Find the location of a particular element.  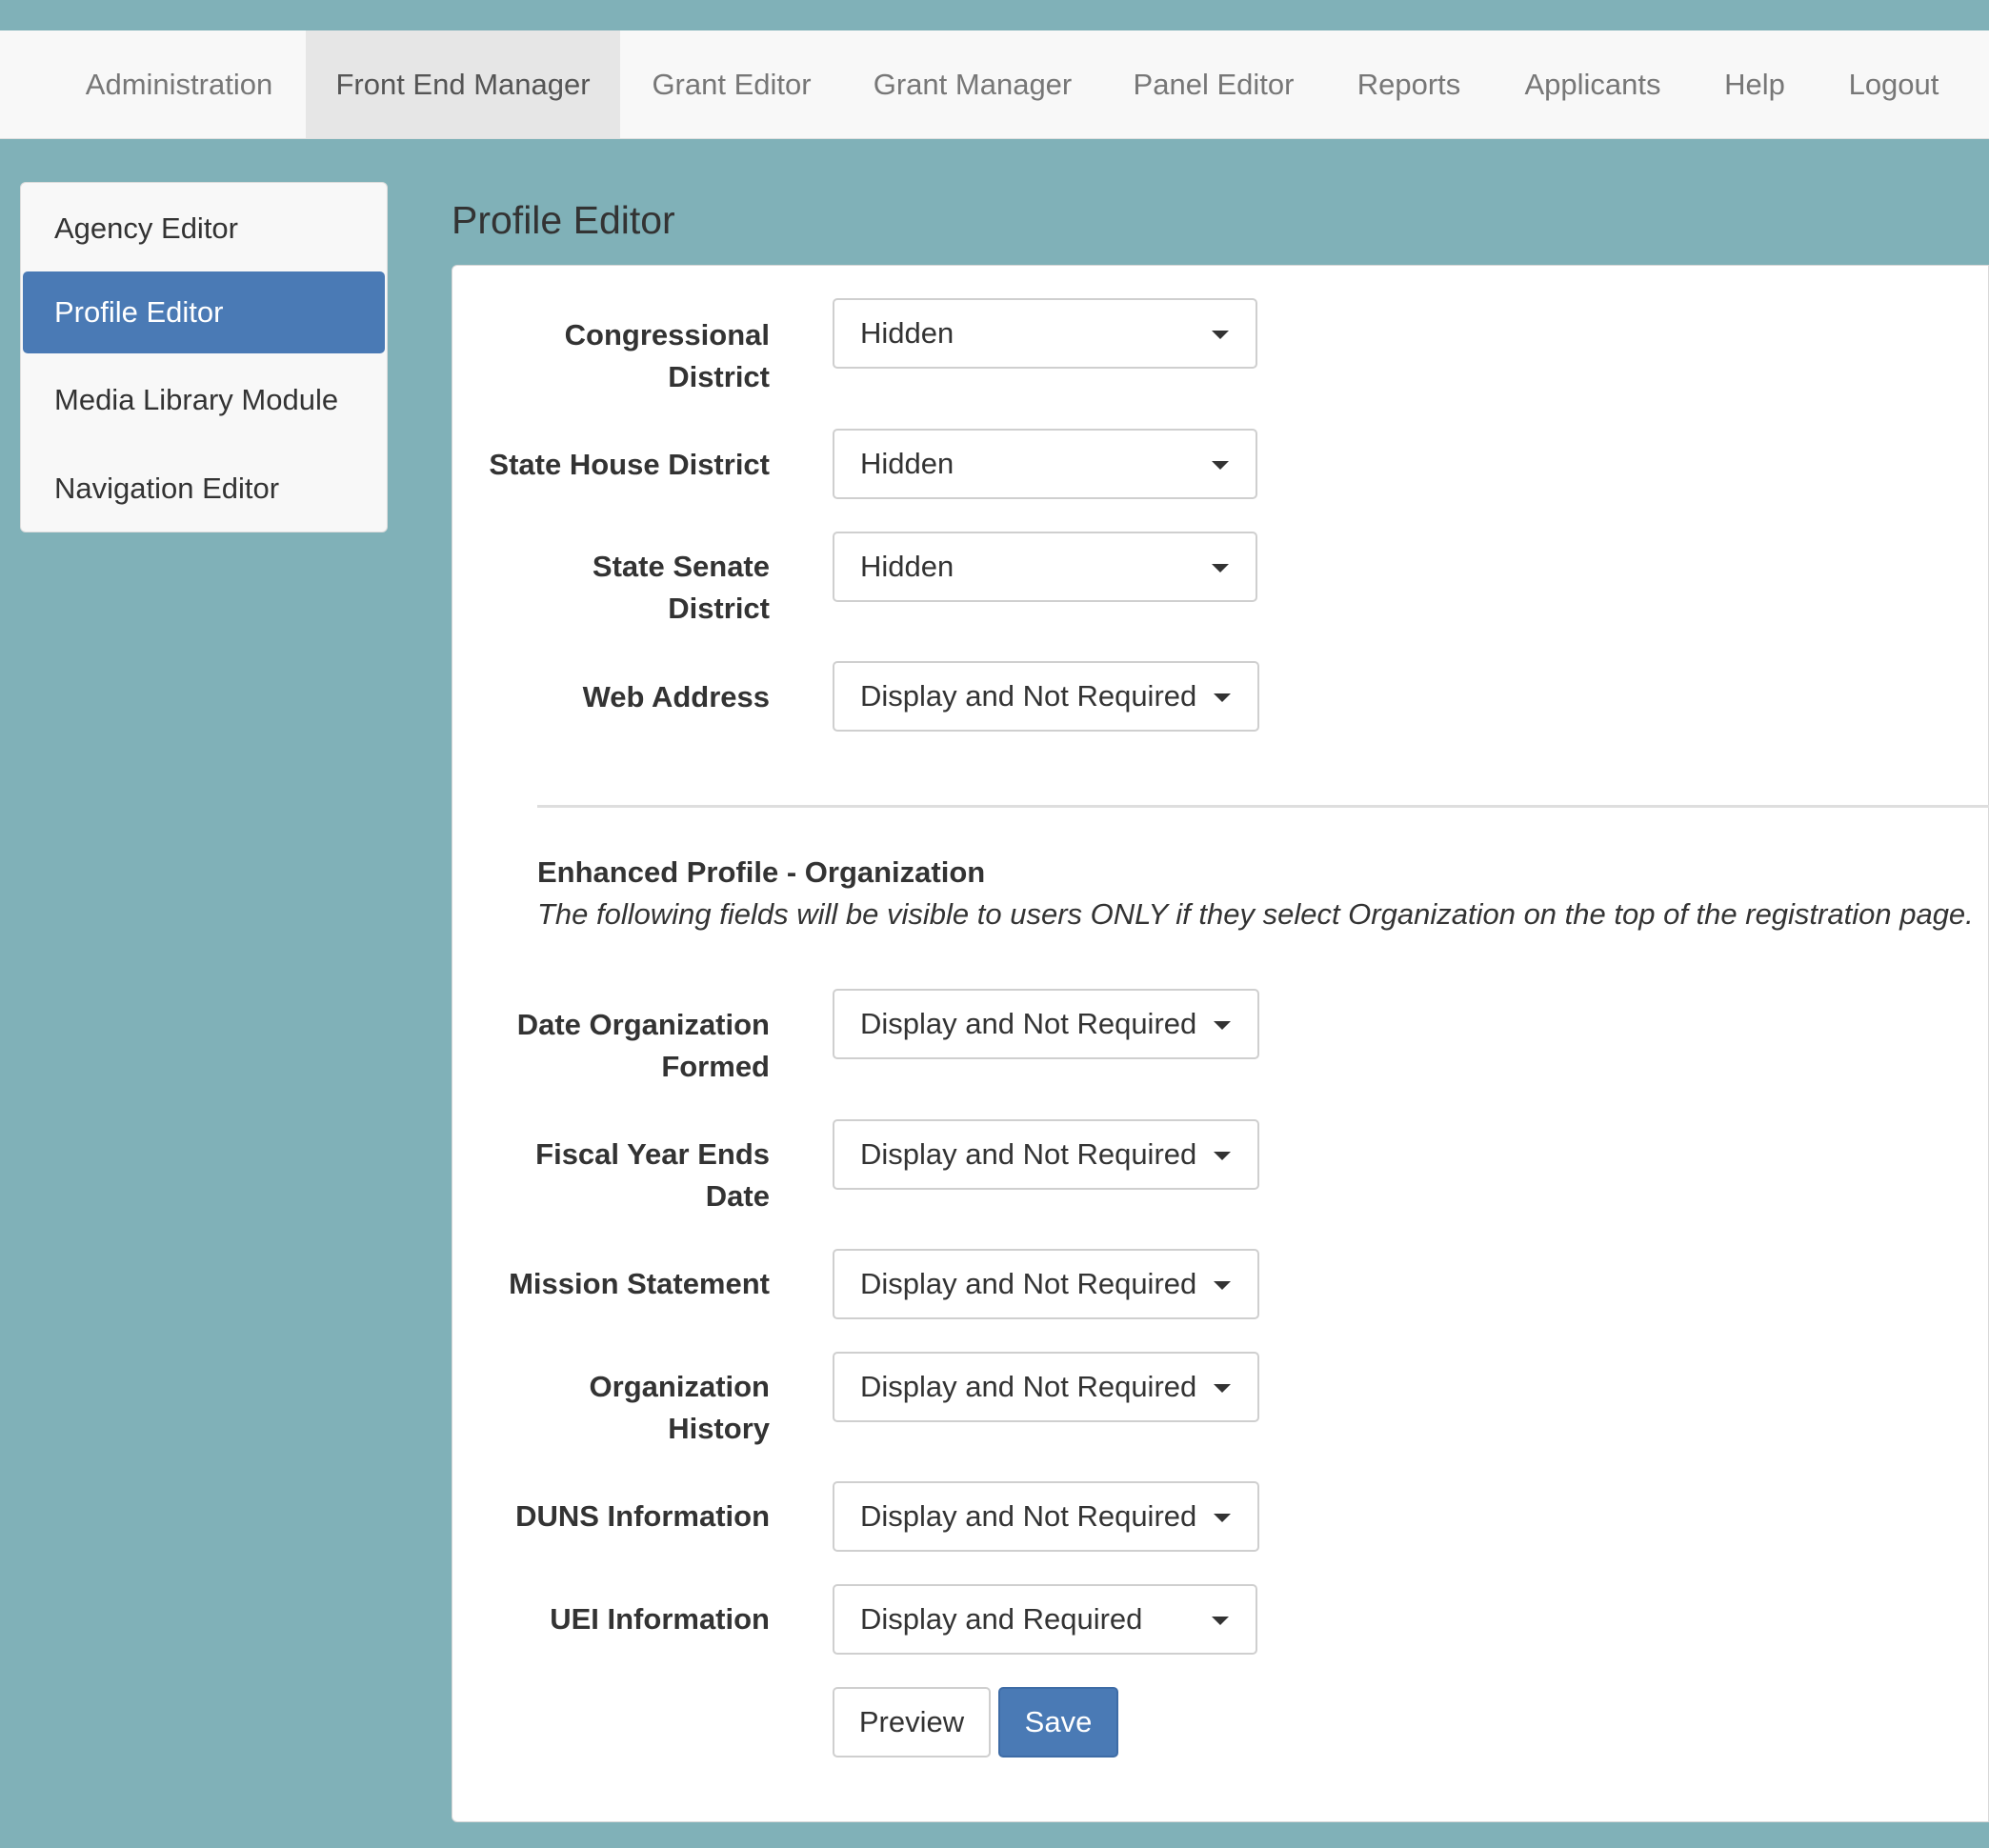

enhanced-profile-heading: Enhanced Profile - Organization is located at coordinates (761, 872).